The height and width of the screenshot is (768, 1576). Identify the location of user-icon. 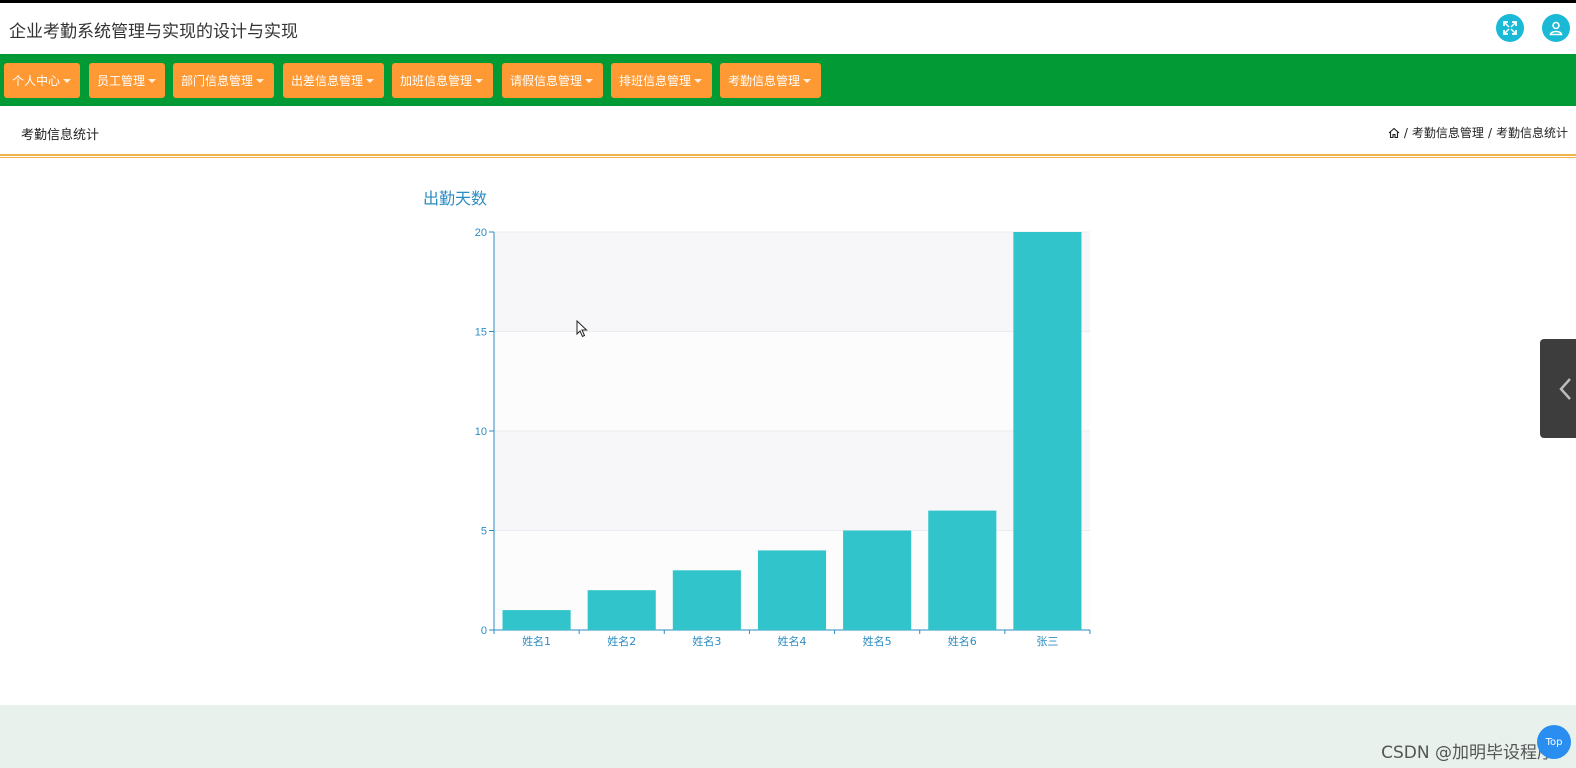
(1556, 28).